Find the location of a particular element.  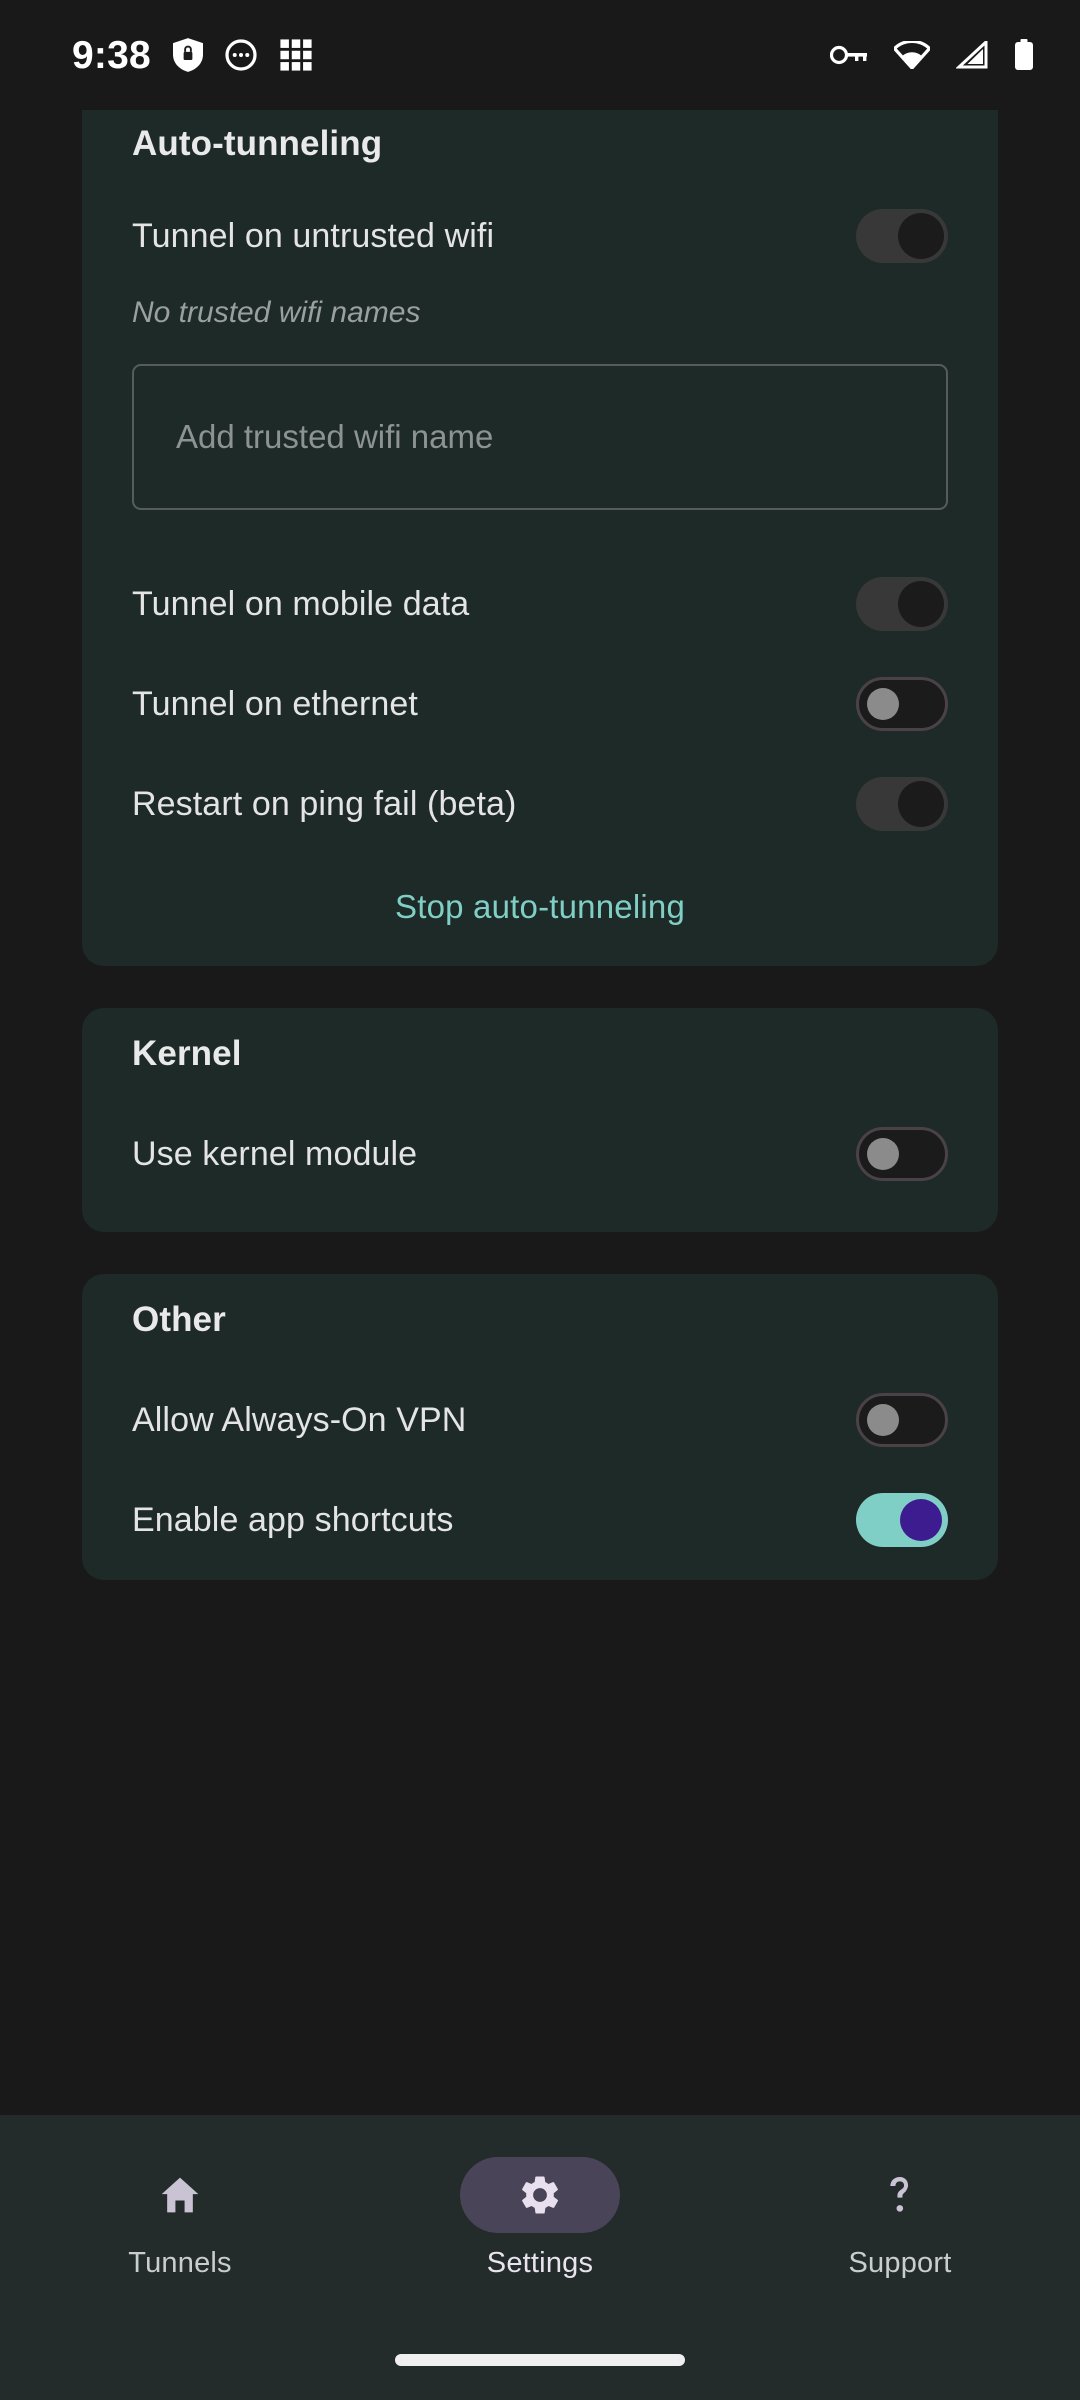

toggle-restart-ping-fail is located at coordinates (902, 804).